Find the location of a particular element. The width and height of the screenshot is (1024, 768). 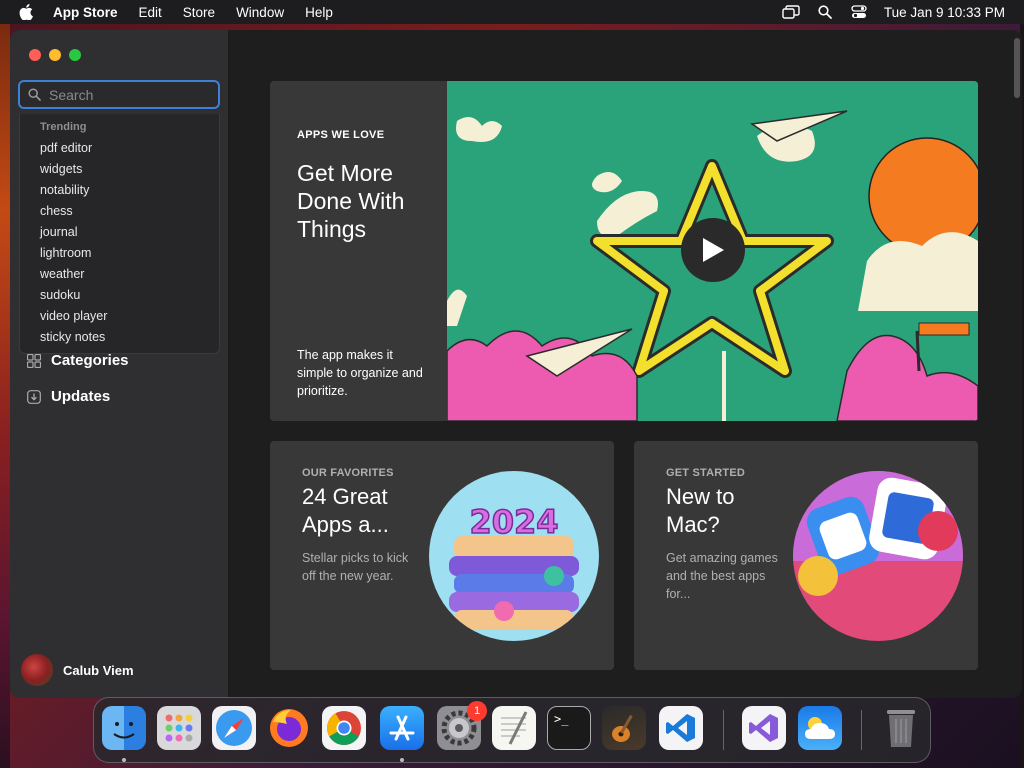

play-icon is located at coordinates (713, 250).